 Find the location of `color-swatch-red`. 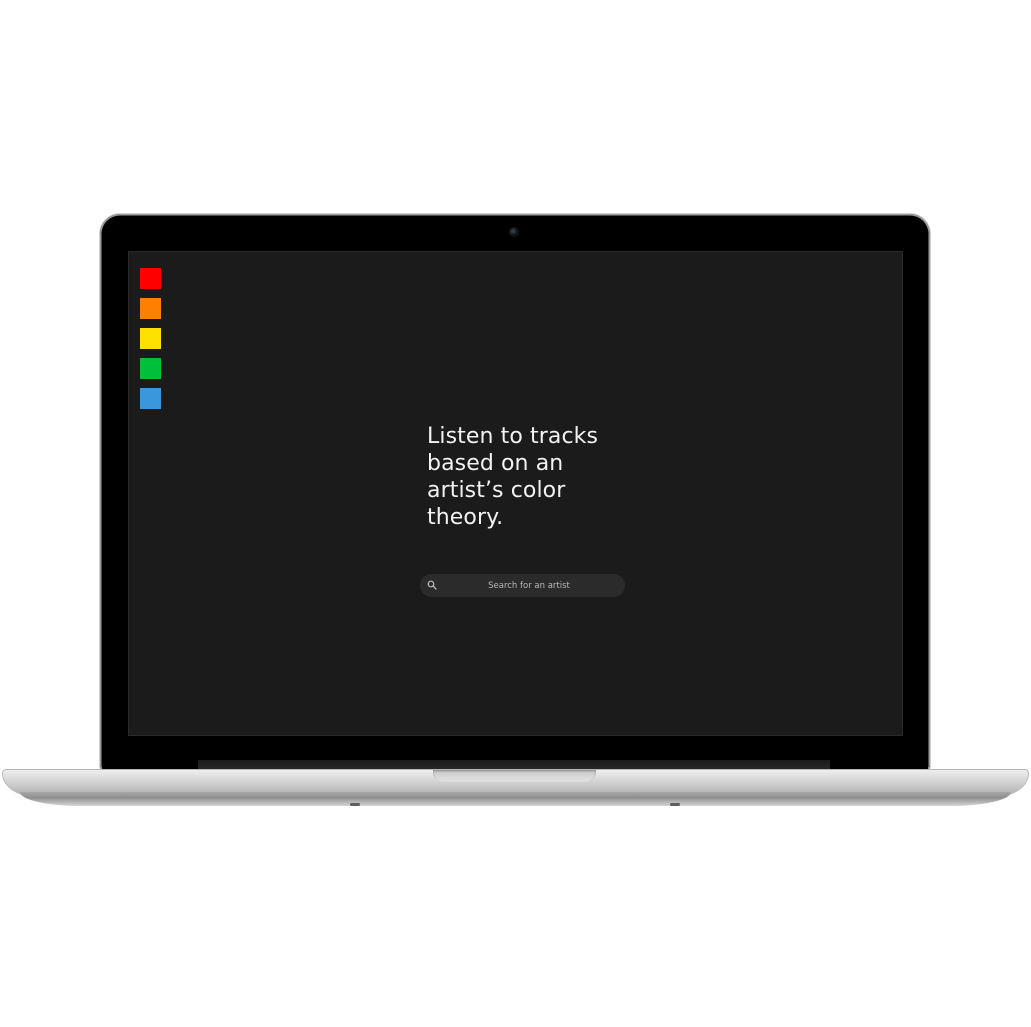

color-swatch-red is located at coordinates (150, 278).